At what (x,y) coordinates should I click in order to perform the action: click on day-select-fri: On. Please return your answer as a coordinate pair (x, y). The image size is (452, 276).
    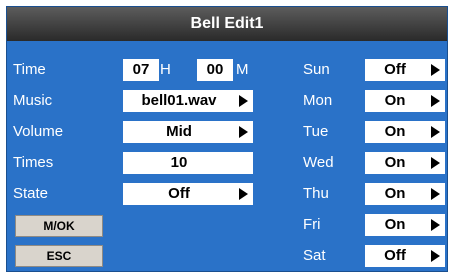
    Looking at the image, I should click on (405, 225).